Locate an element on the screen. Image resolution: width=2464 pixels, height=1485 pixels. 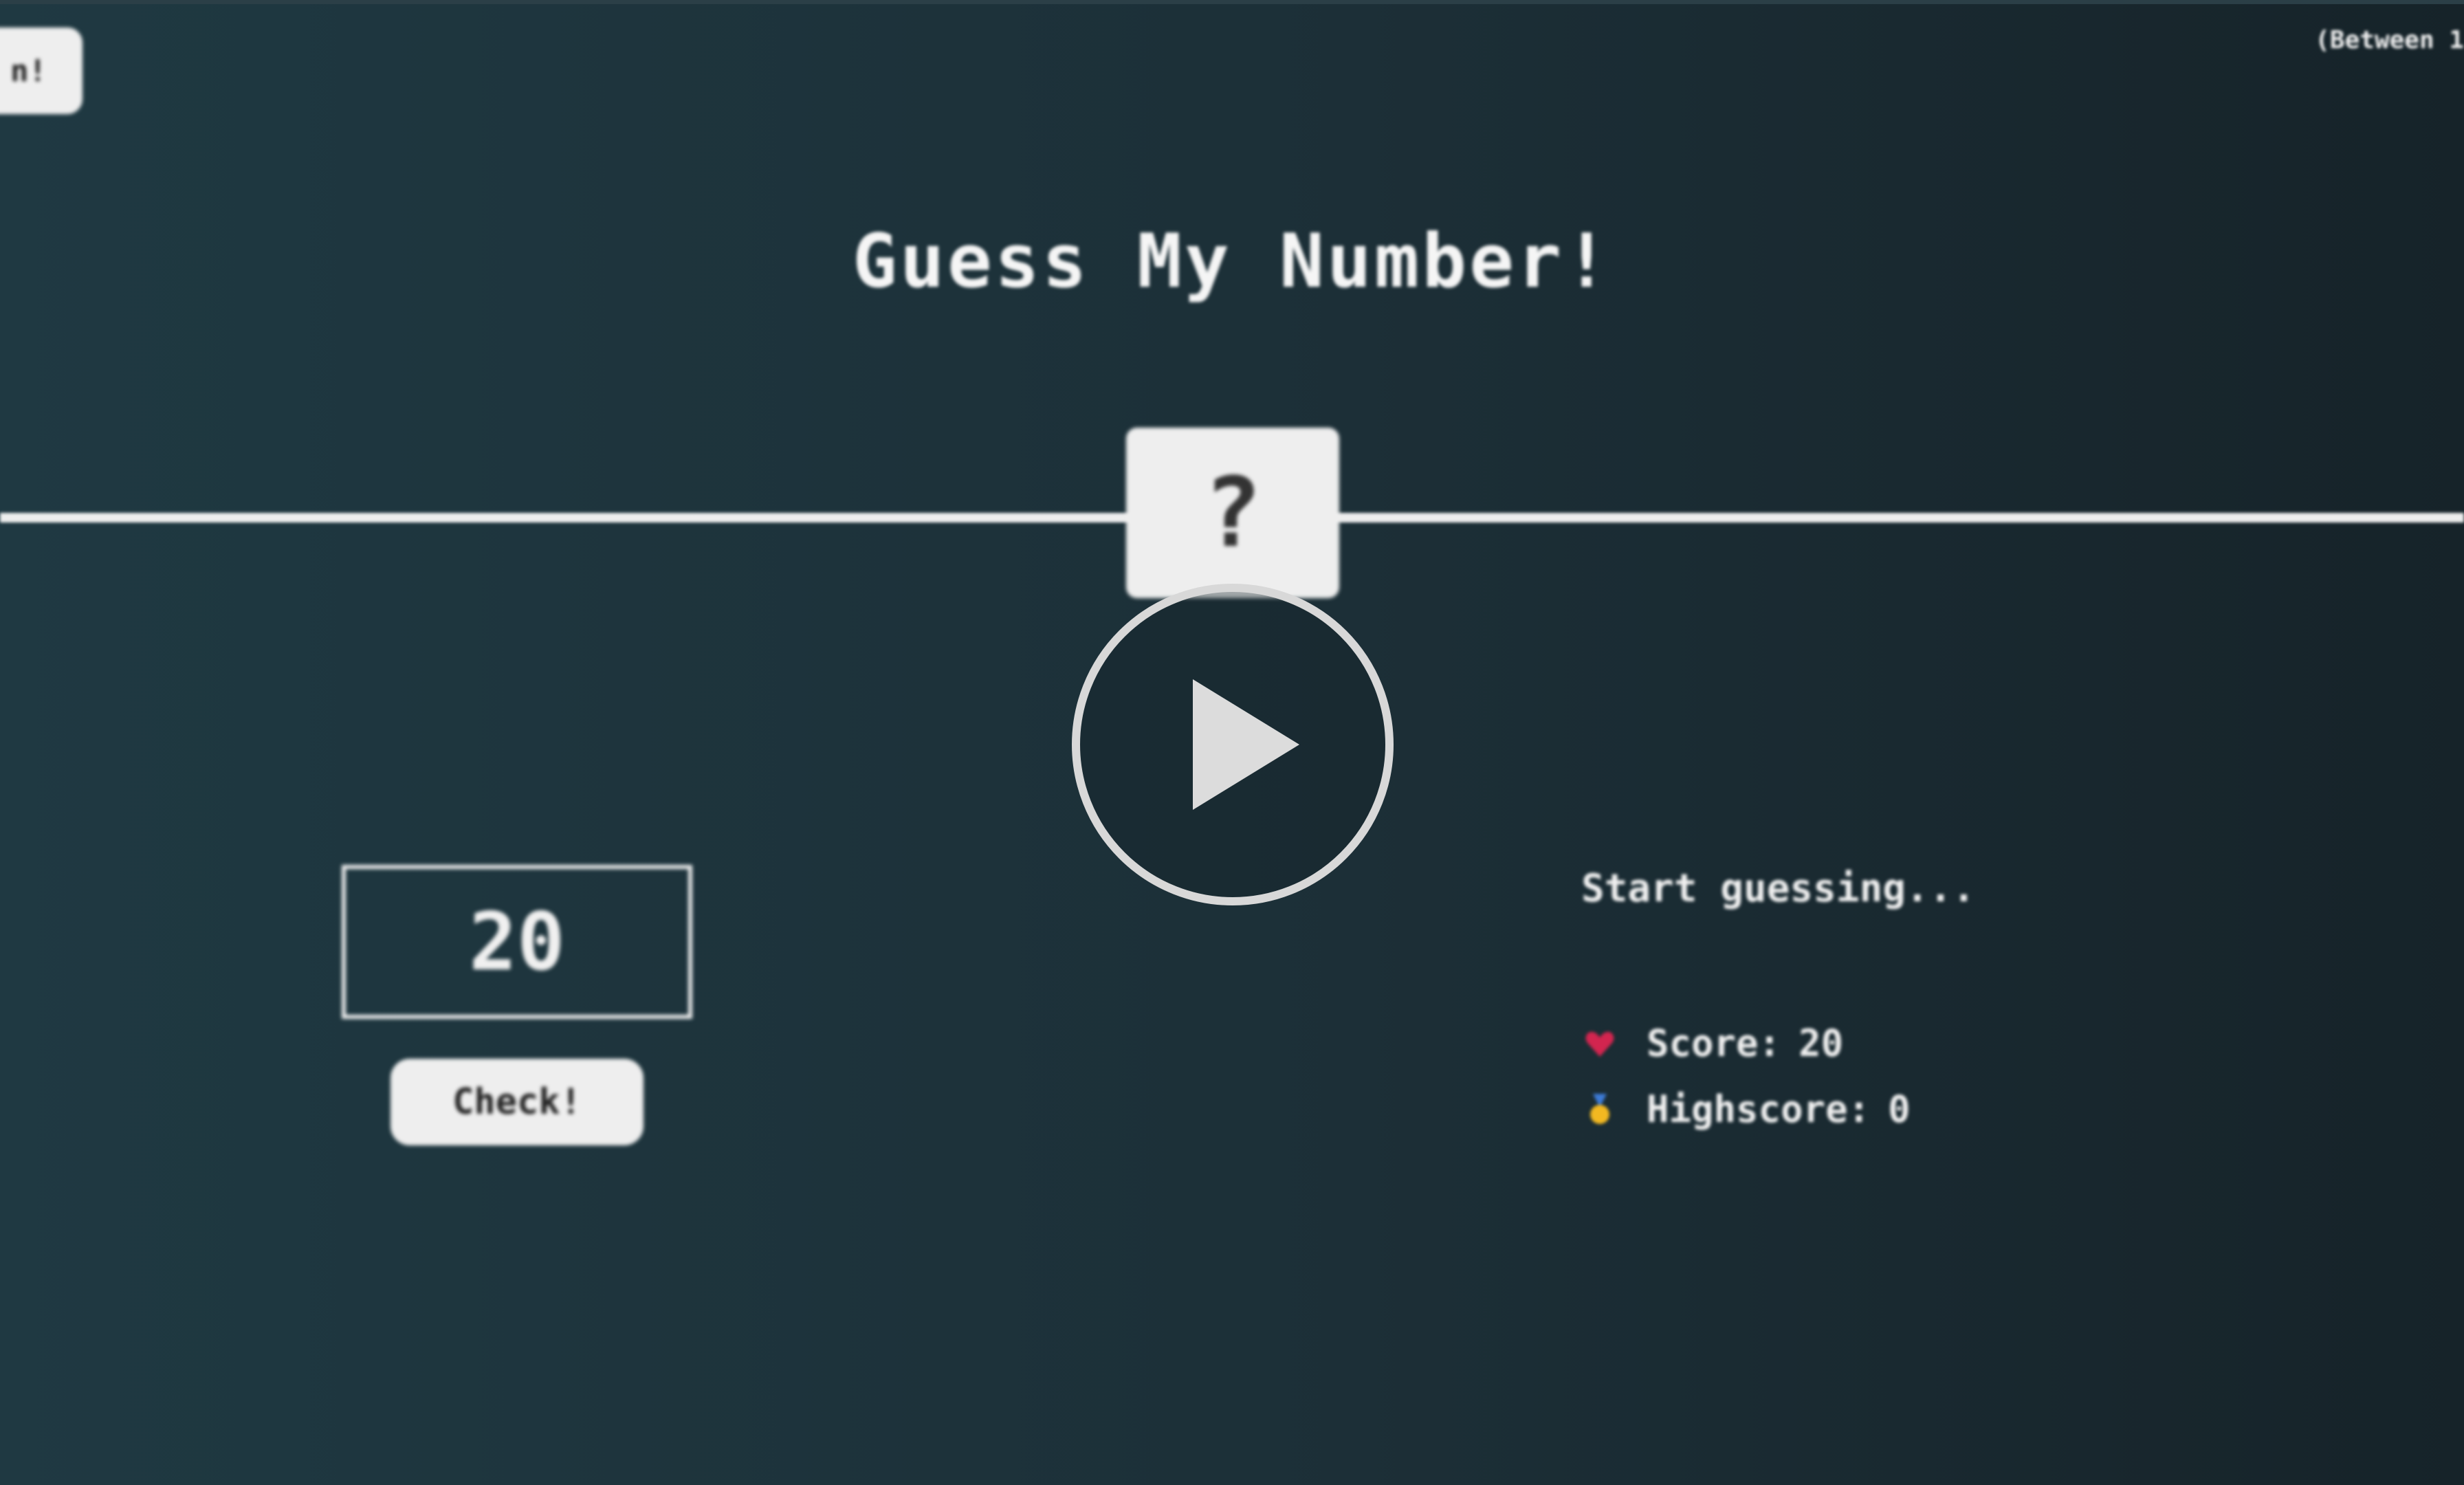
score-row: Score: 20 is located at coordinates (1714, 1043).